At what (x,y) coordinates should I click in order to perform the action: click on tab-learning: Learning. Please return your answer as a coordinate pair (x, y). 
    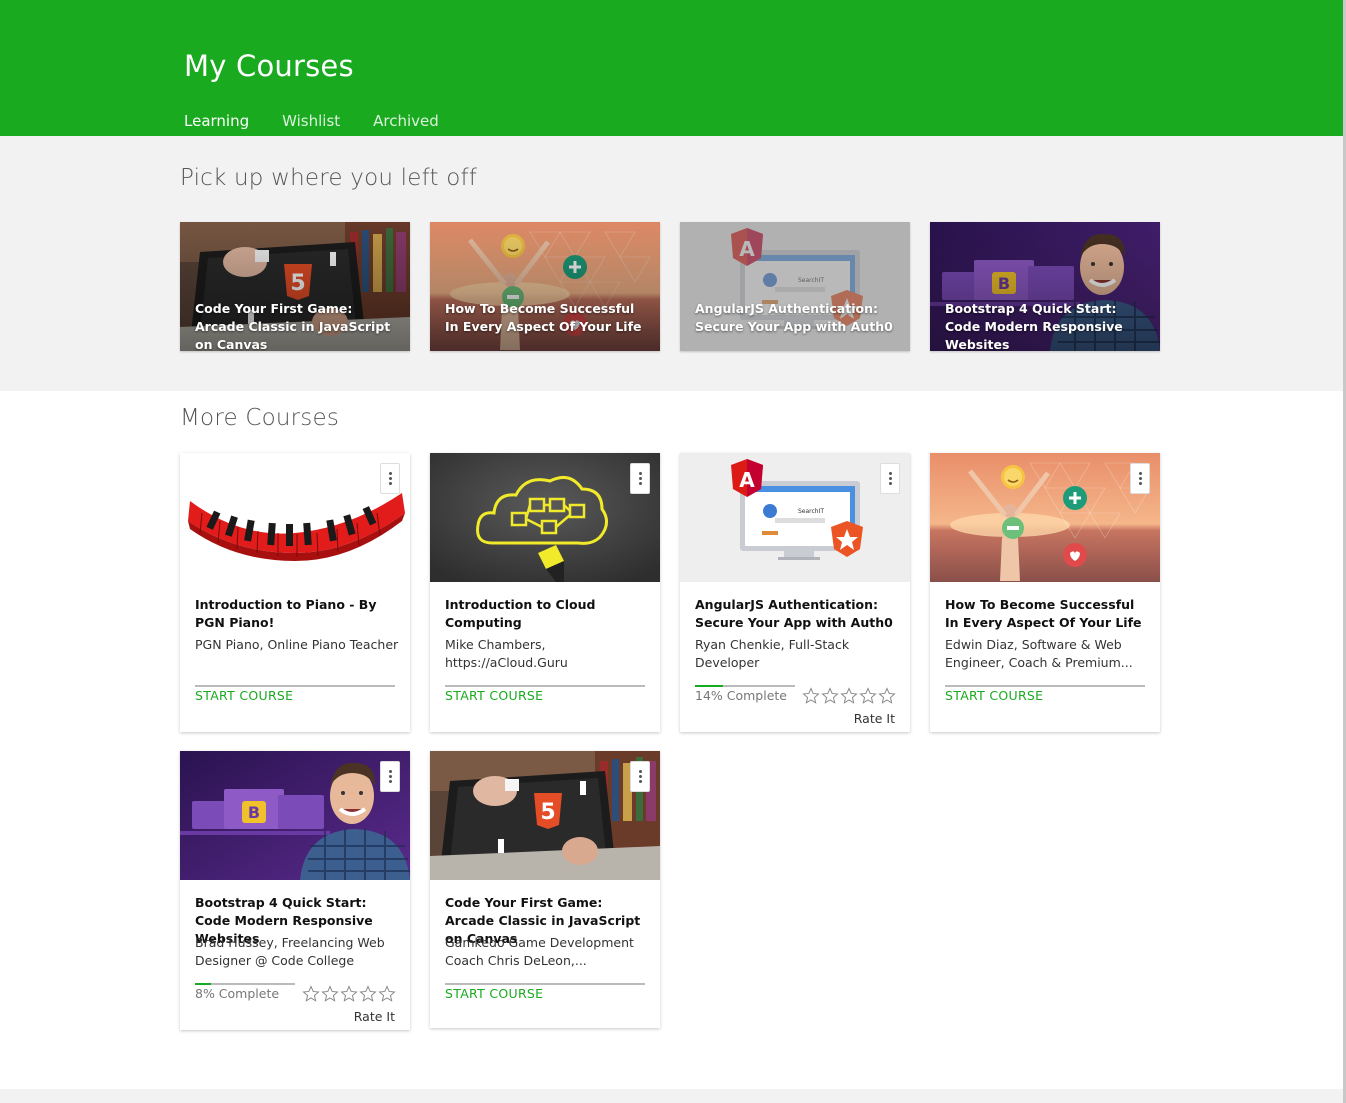
    Looking at the image, I should click on (217, 125).